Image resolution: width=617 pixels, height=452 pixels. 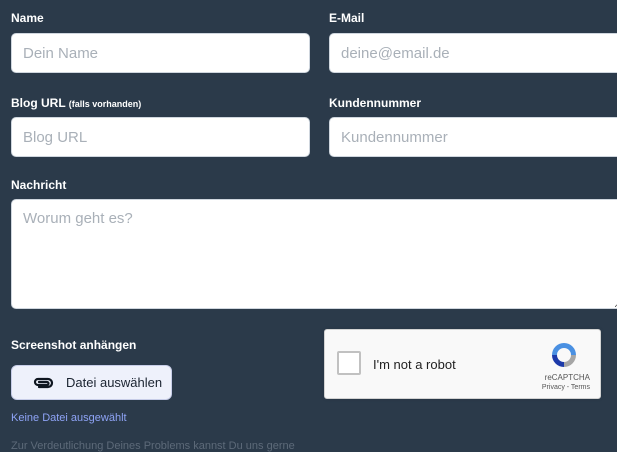 What do you see at coordinates (160, 137) in the screenshot?
I see `blog-url-input` at bounding box center [160, 137].